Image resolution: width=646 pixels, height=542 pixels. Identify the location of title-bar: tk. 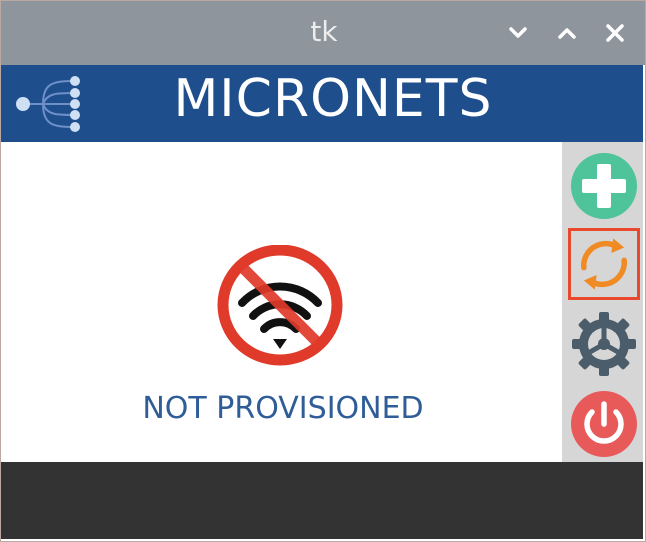
(323, 33).